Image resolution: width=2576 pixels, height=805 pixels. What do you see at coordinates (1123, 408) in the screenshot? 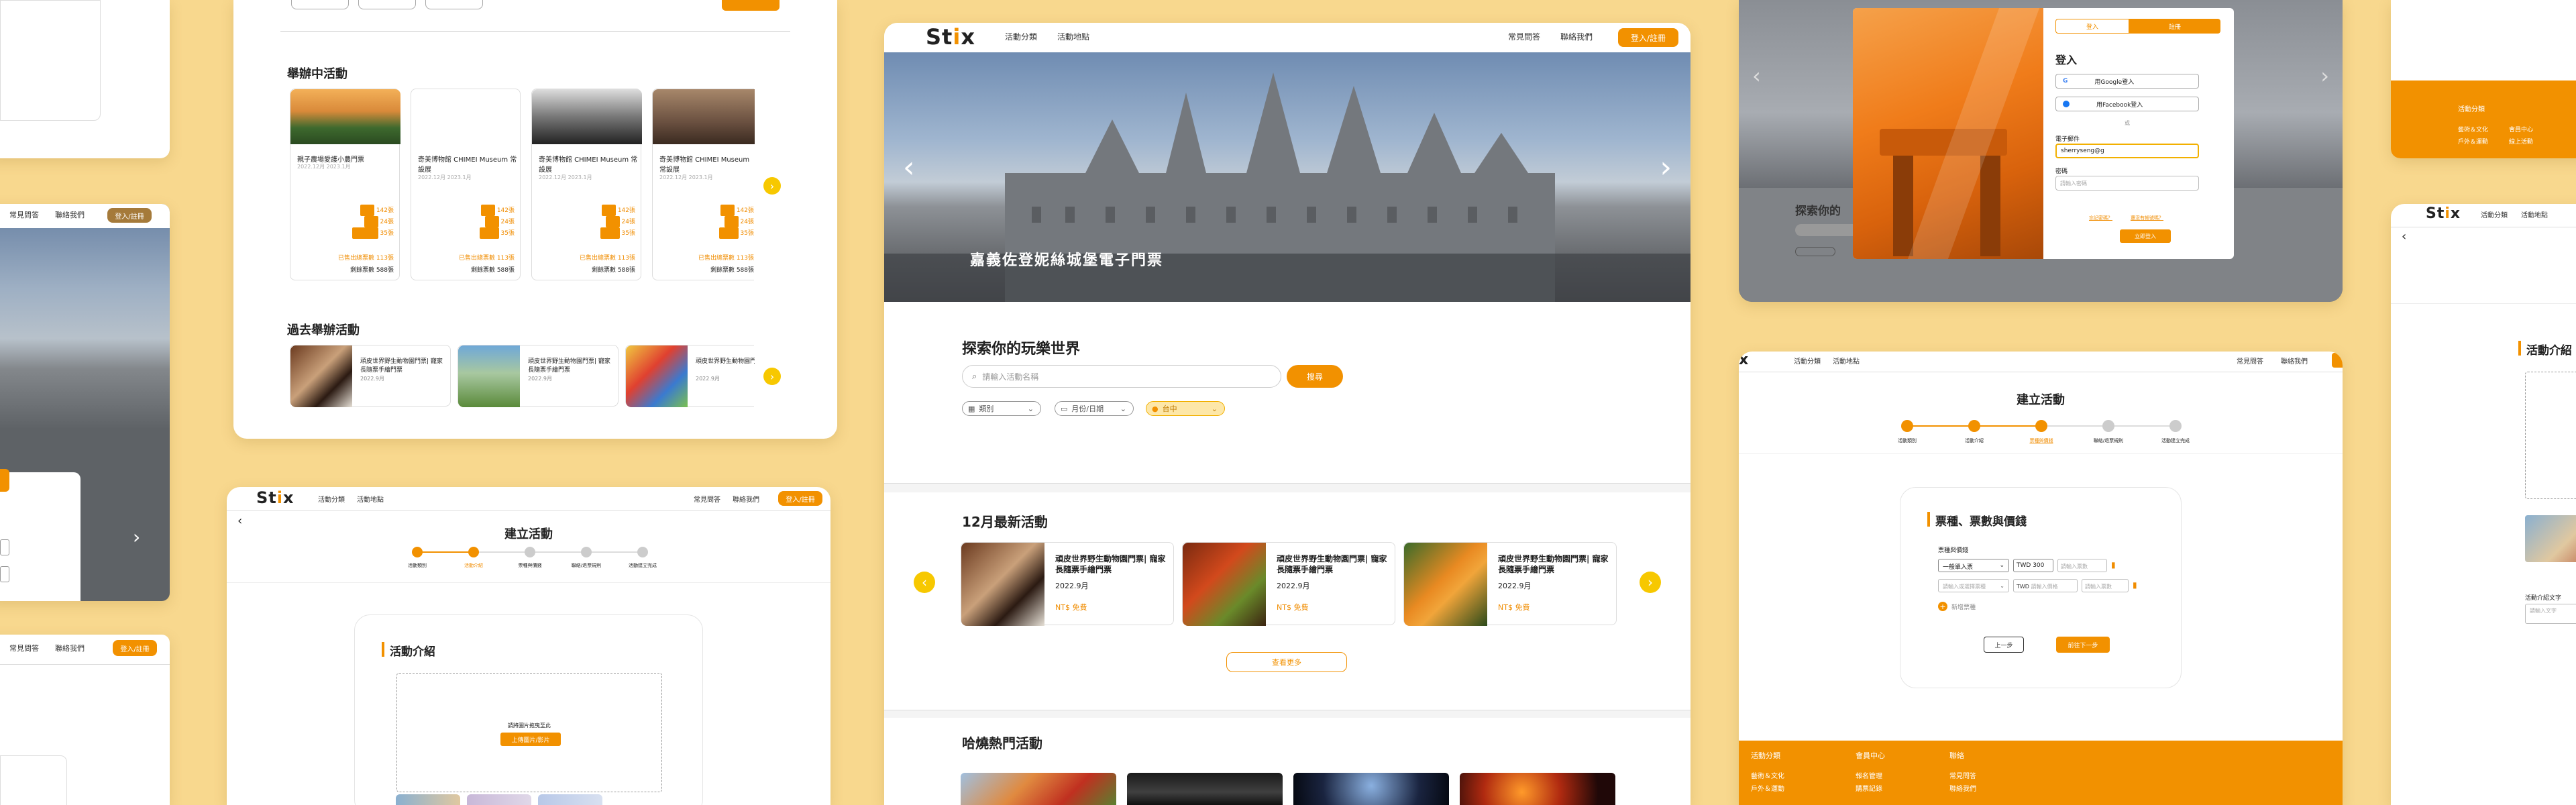
I see `chevron-down-icon: ⌄` at bounding box center [1123, 408].